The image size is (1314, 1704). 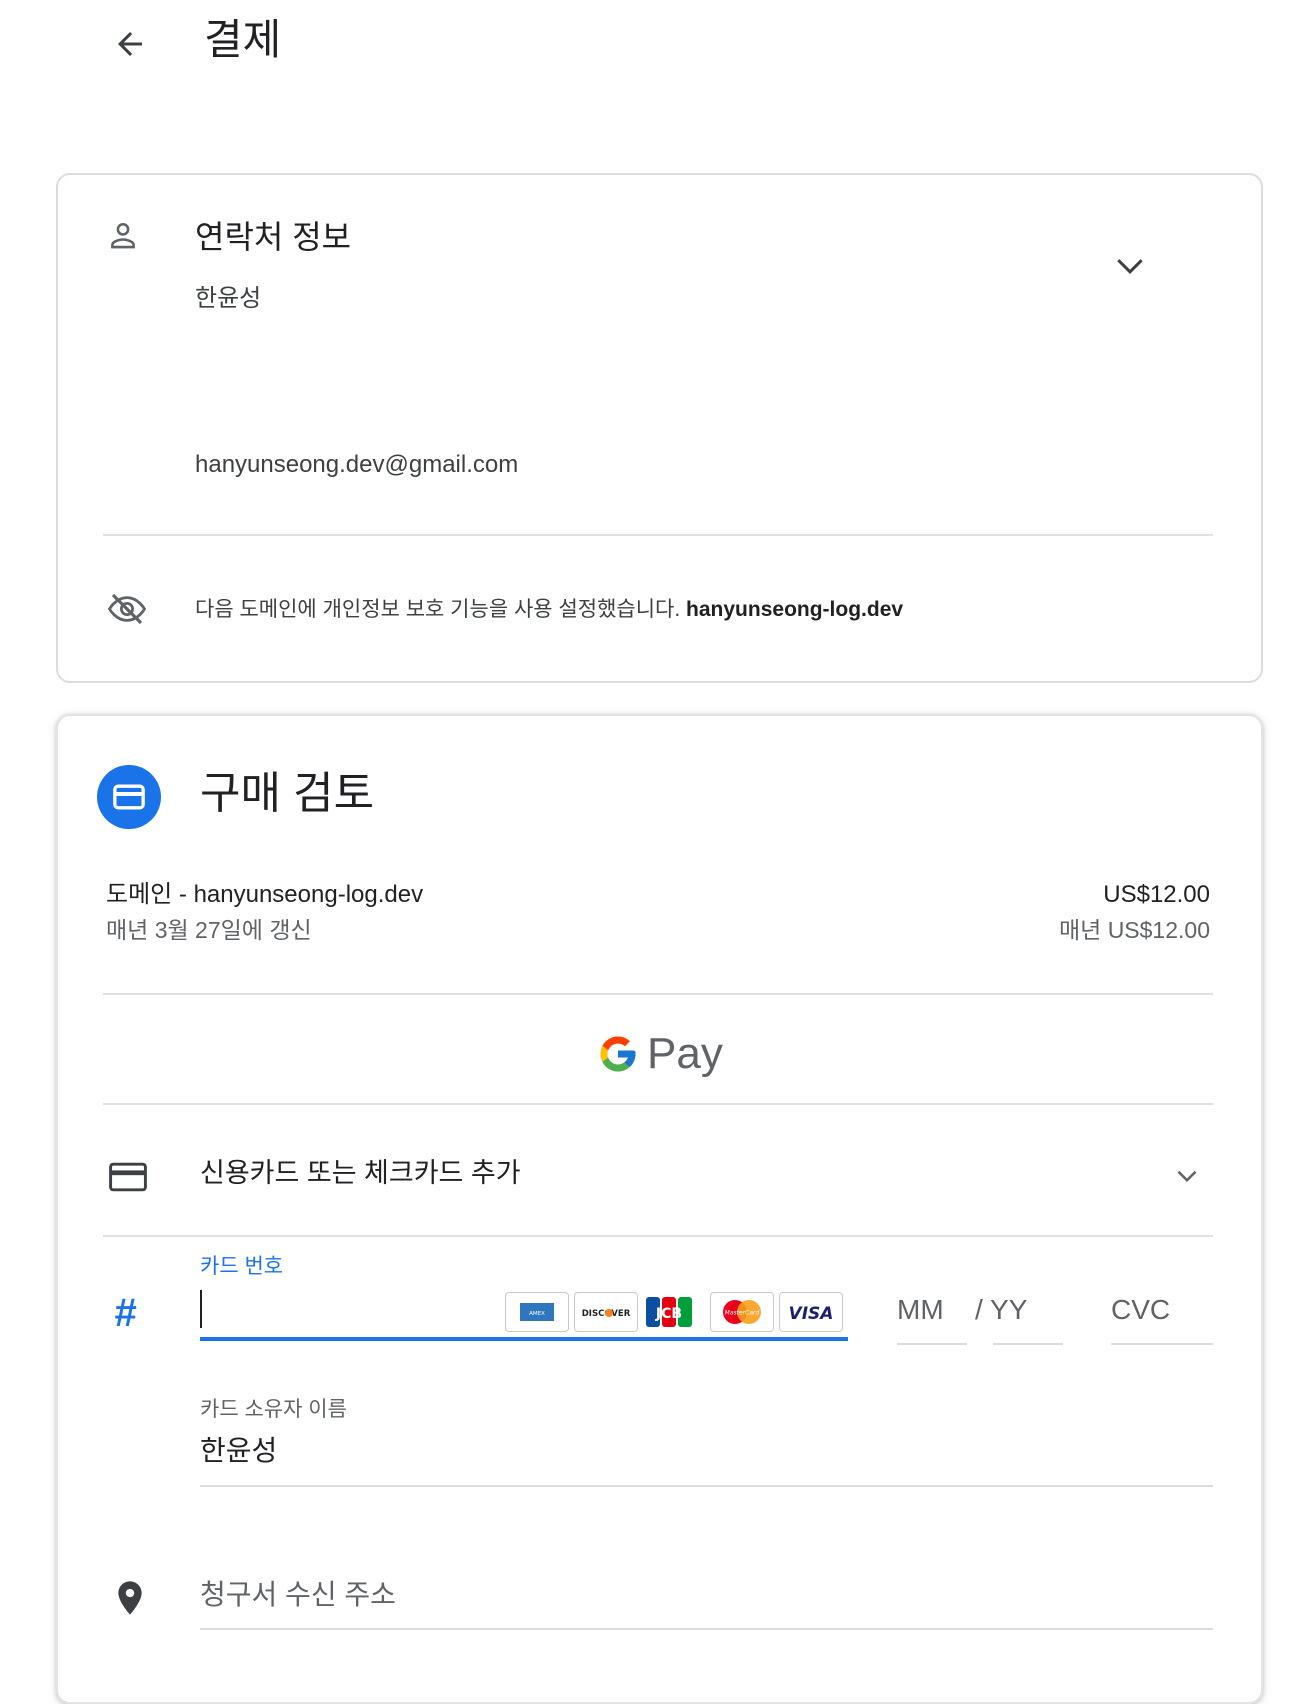 I want to click on privacy-notice-text: 다음 도메인에 개인정보 보호 기능을 사용 설정했습니다., so click(x=438, y=609).